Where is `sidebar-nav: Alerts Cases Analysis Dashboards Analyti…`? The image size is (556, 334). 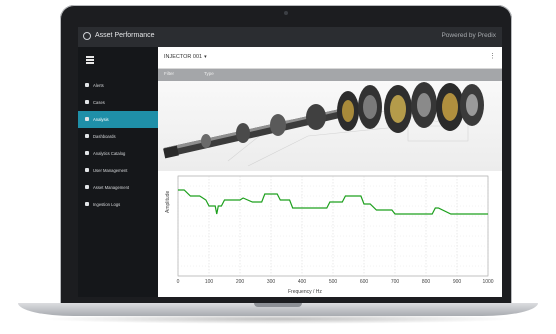 sidebar-nav: Alerts Cases Analysis Dashboards Analyti… is located at coordinates (118, 145).